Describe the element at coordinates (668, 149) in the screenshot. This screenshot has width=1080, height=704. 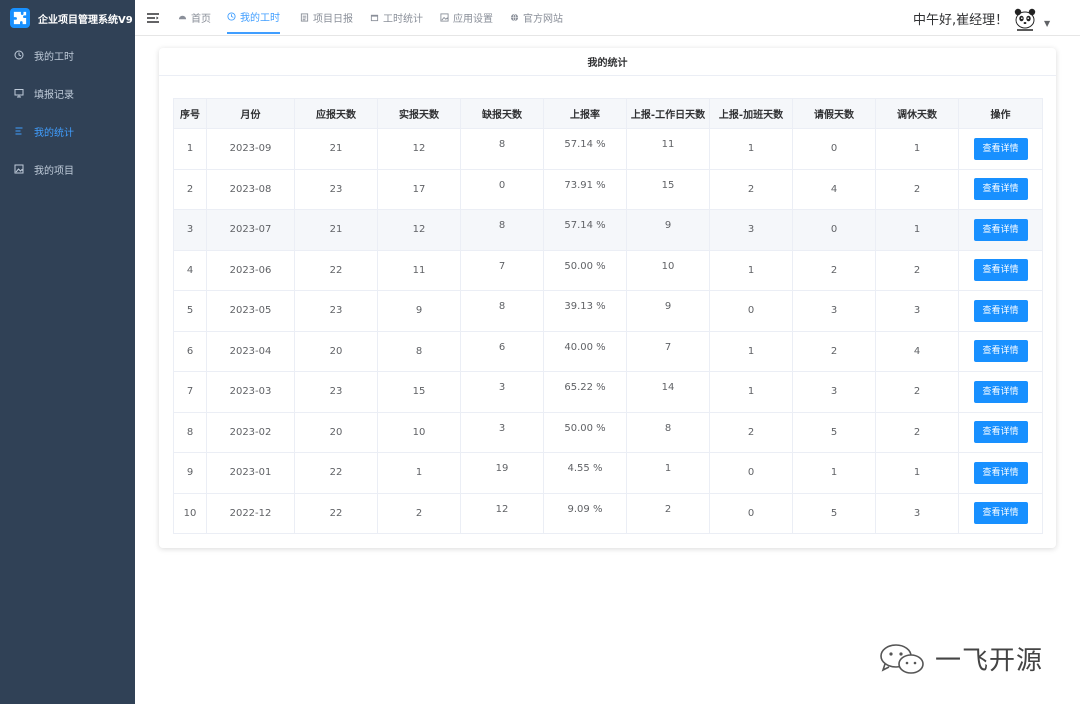
I see `table-cell: 11` at that location.